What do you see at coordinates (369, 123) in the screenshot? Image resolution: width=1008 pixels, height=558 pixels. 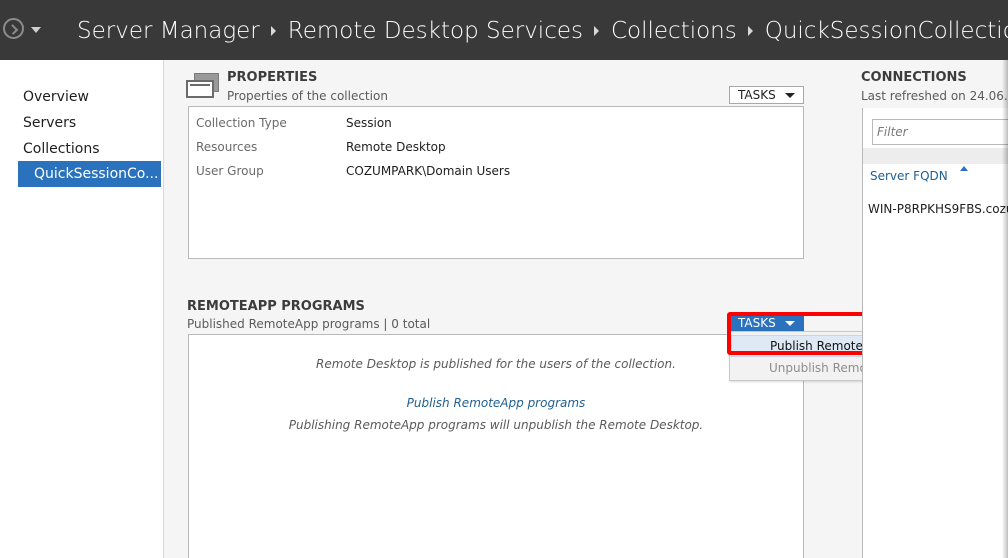 I see `prop-value-collection-type: Session` at bounding box center [369, 123].